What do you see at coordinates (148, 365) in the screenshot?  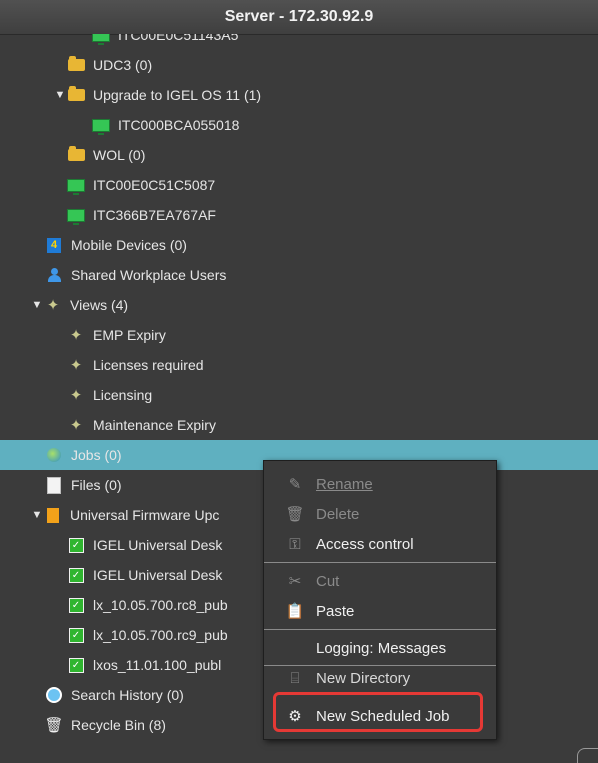 I see `tree-item-label: Licenses required` at bounding box center [148, 365].